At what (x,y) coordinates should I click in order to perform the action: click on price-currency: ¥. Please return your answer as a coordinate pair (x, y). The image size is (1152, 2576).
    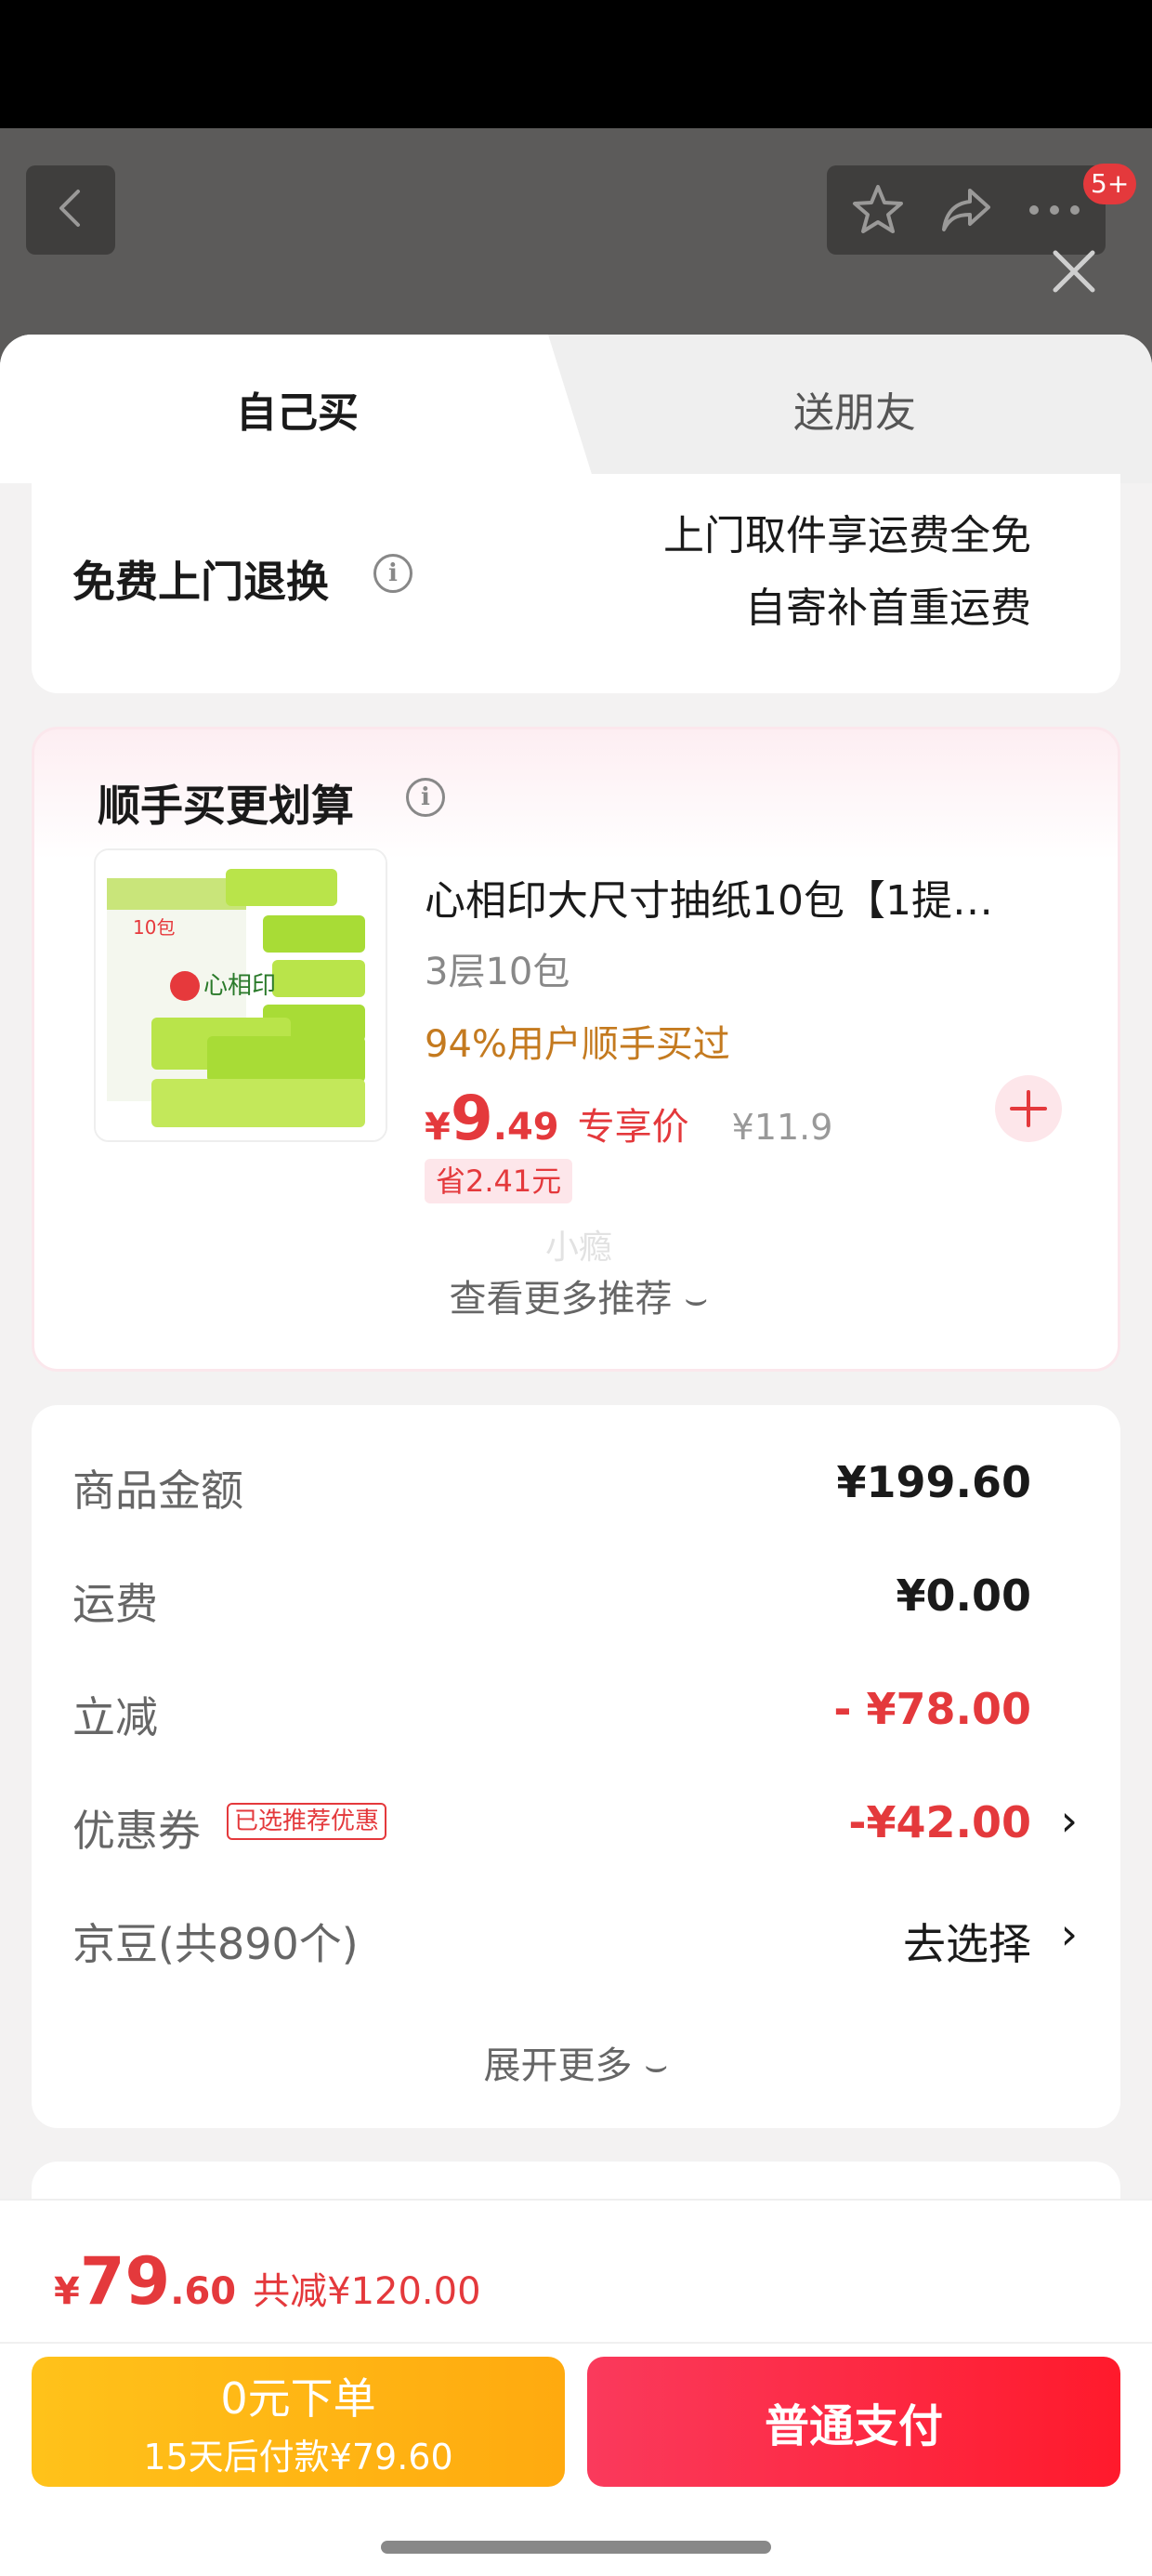
    Looking at the image, I should click on (438, 1127).